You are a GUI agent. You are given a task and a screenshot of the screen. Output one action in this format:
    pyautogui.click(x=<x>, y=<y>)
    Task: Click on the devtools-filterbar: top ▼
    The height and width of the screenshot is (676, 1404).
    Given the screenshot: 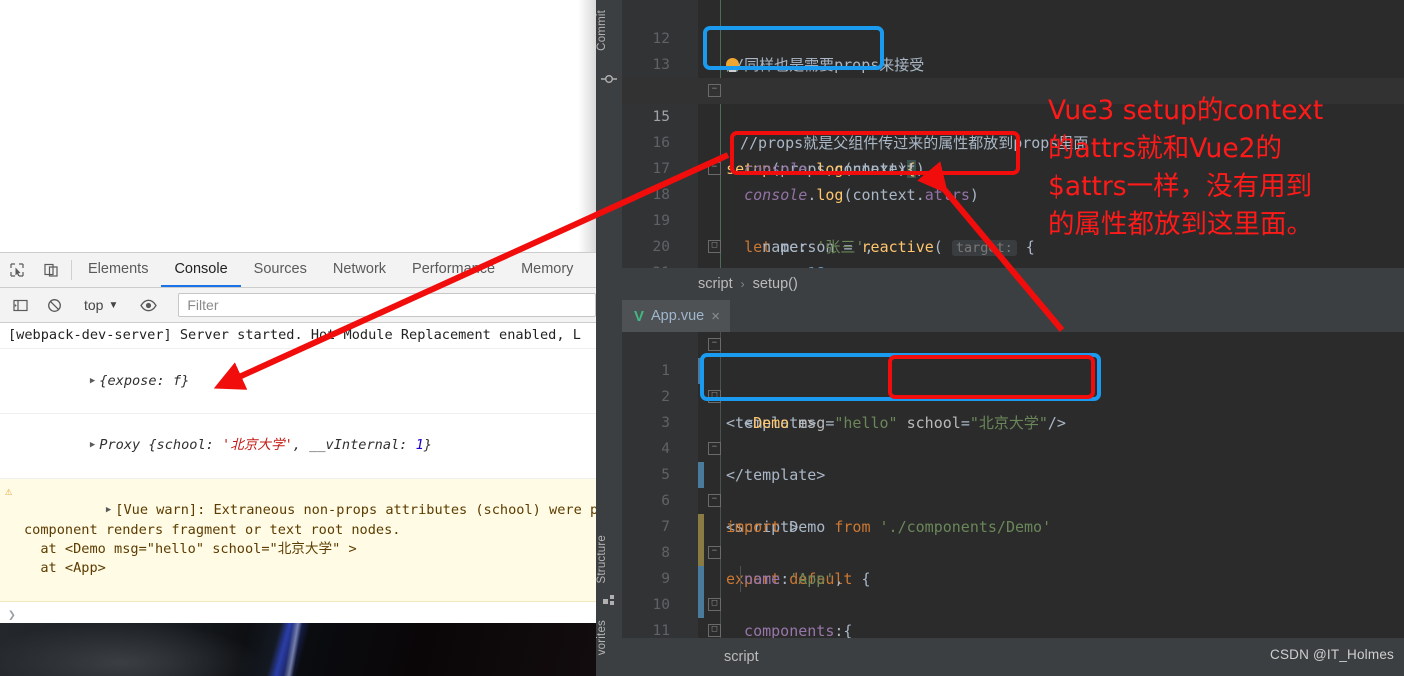 What is the action you would take?
    pyautogui.click(x=298, y=305)
    